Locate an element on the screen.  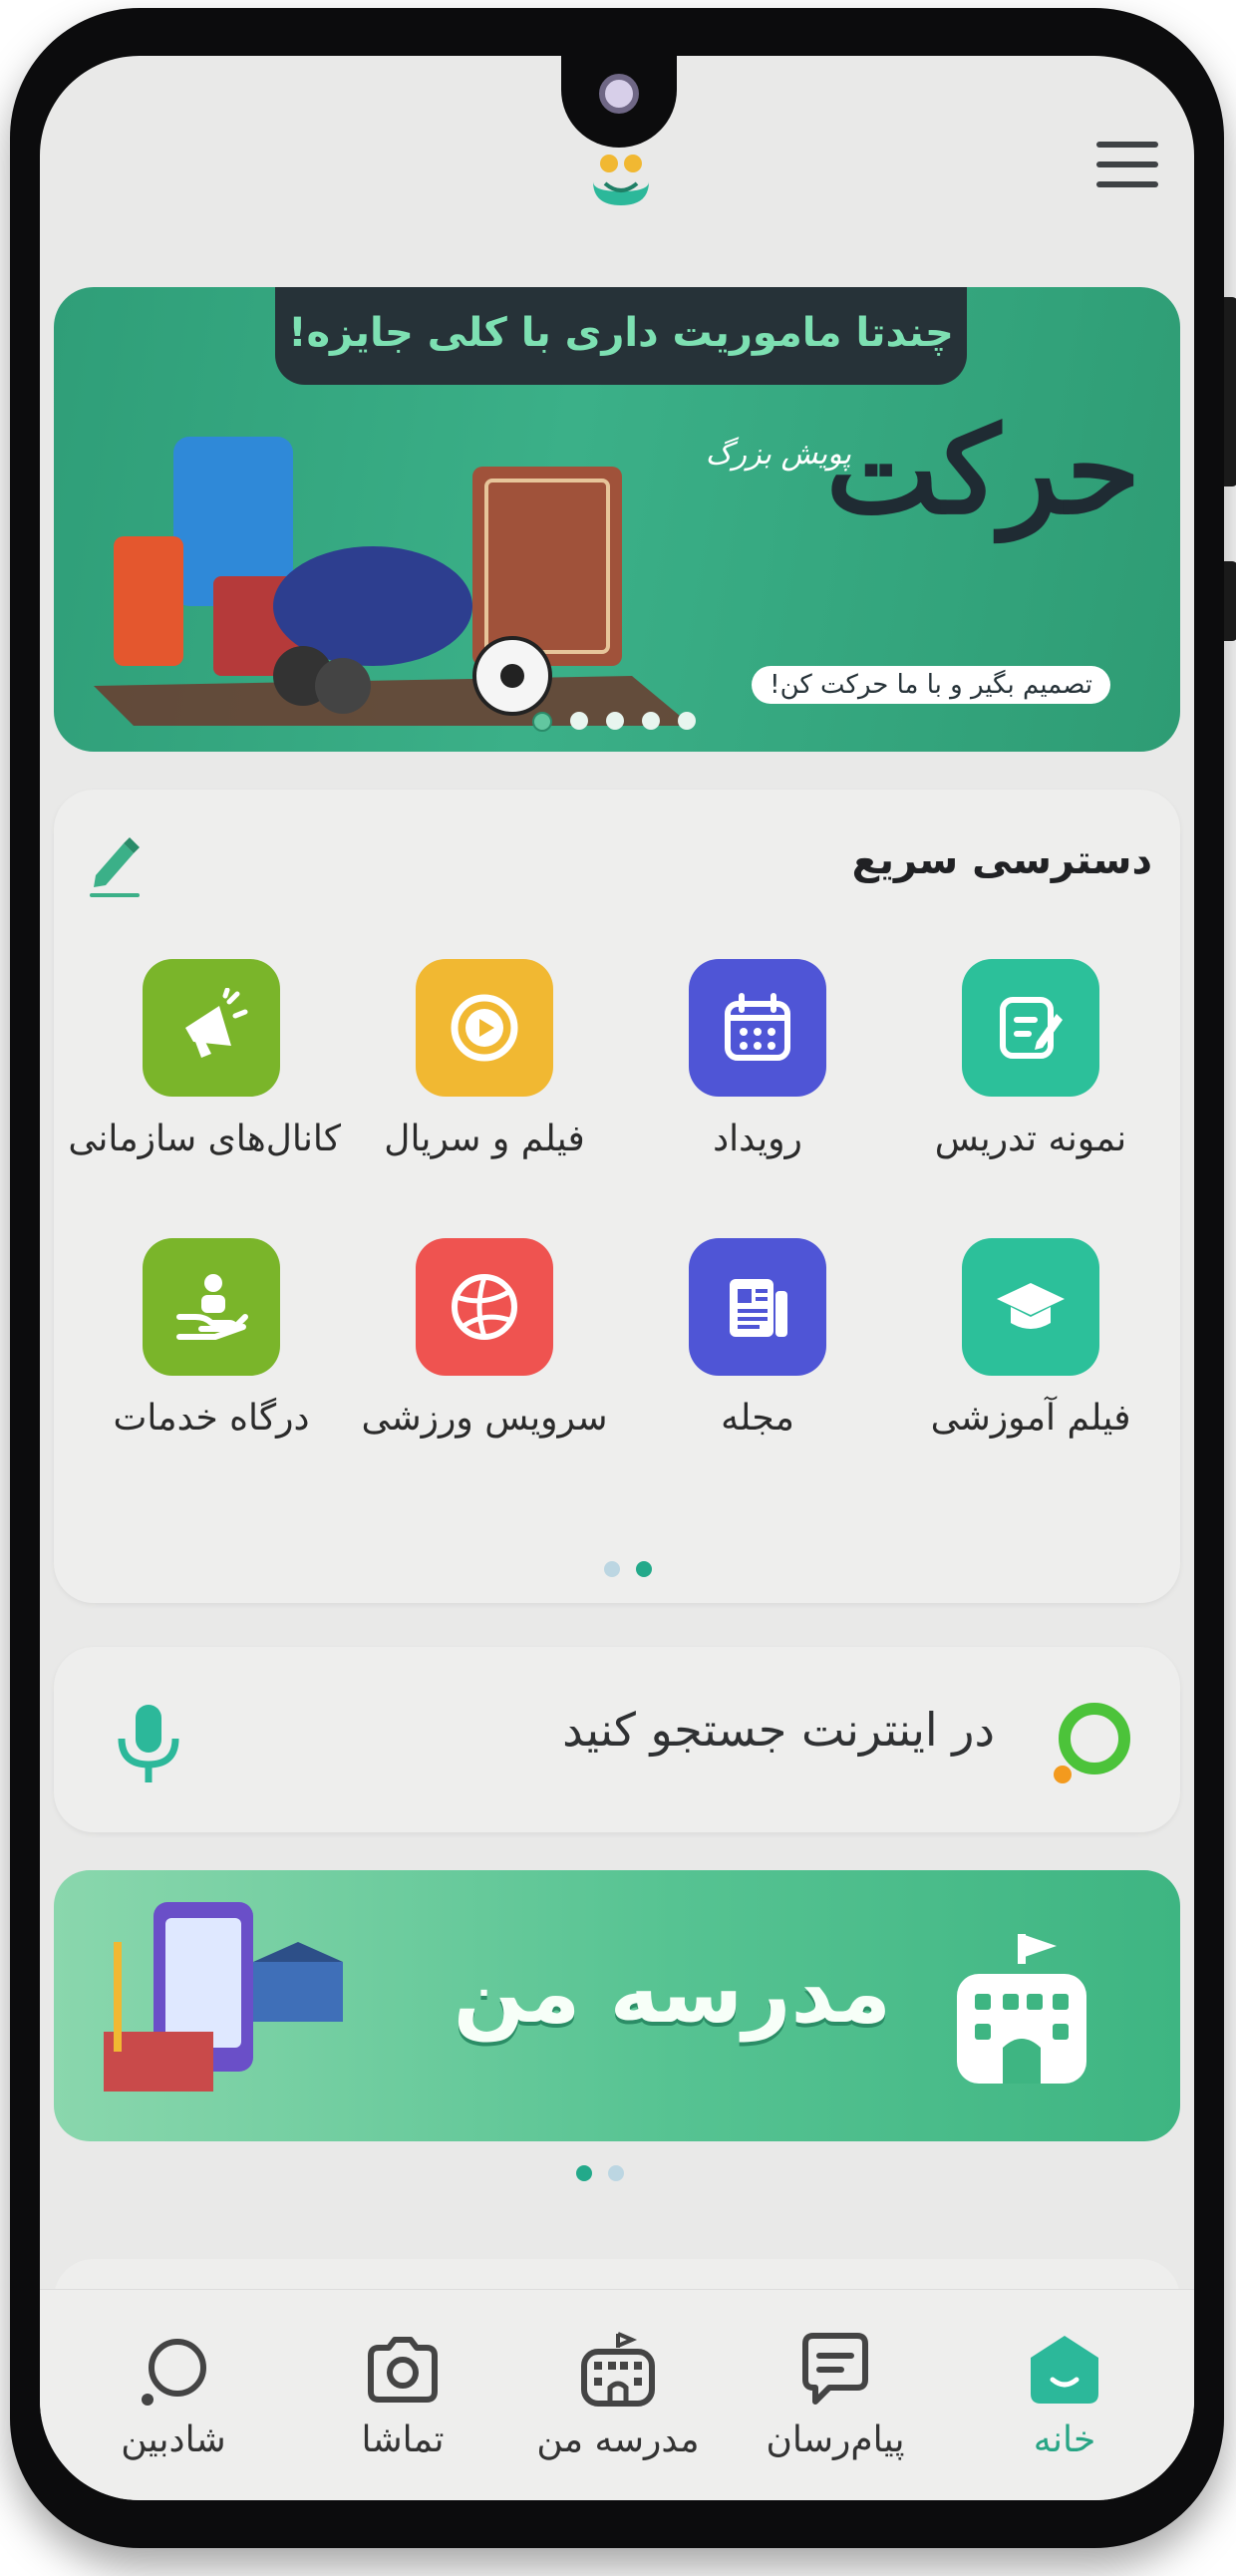
nav-home: خانه is located at coordinates (1064, 2395).